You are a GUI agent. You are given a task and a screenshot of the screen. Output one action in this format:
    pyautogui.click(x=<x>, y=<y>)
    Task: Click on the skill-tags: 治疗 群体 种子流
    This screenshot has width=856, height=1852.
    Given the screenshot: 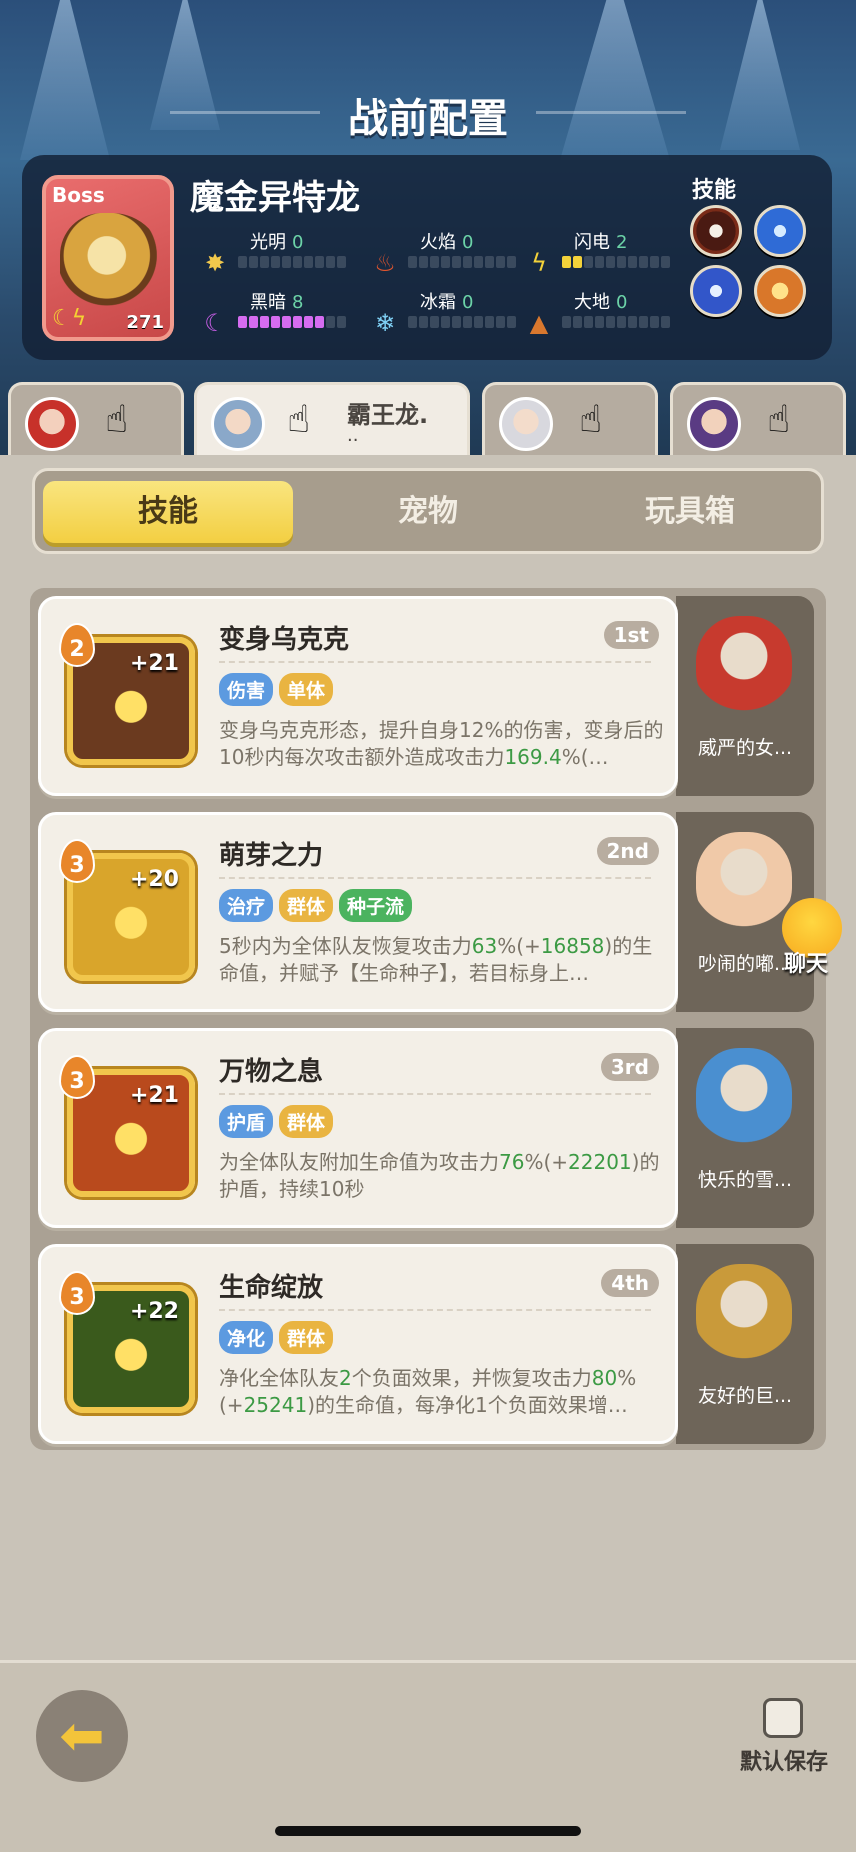 What is the action you would take?
    pyautogui.click(x=316, y=905)
    